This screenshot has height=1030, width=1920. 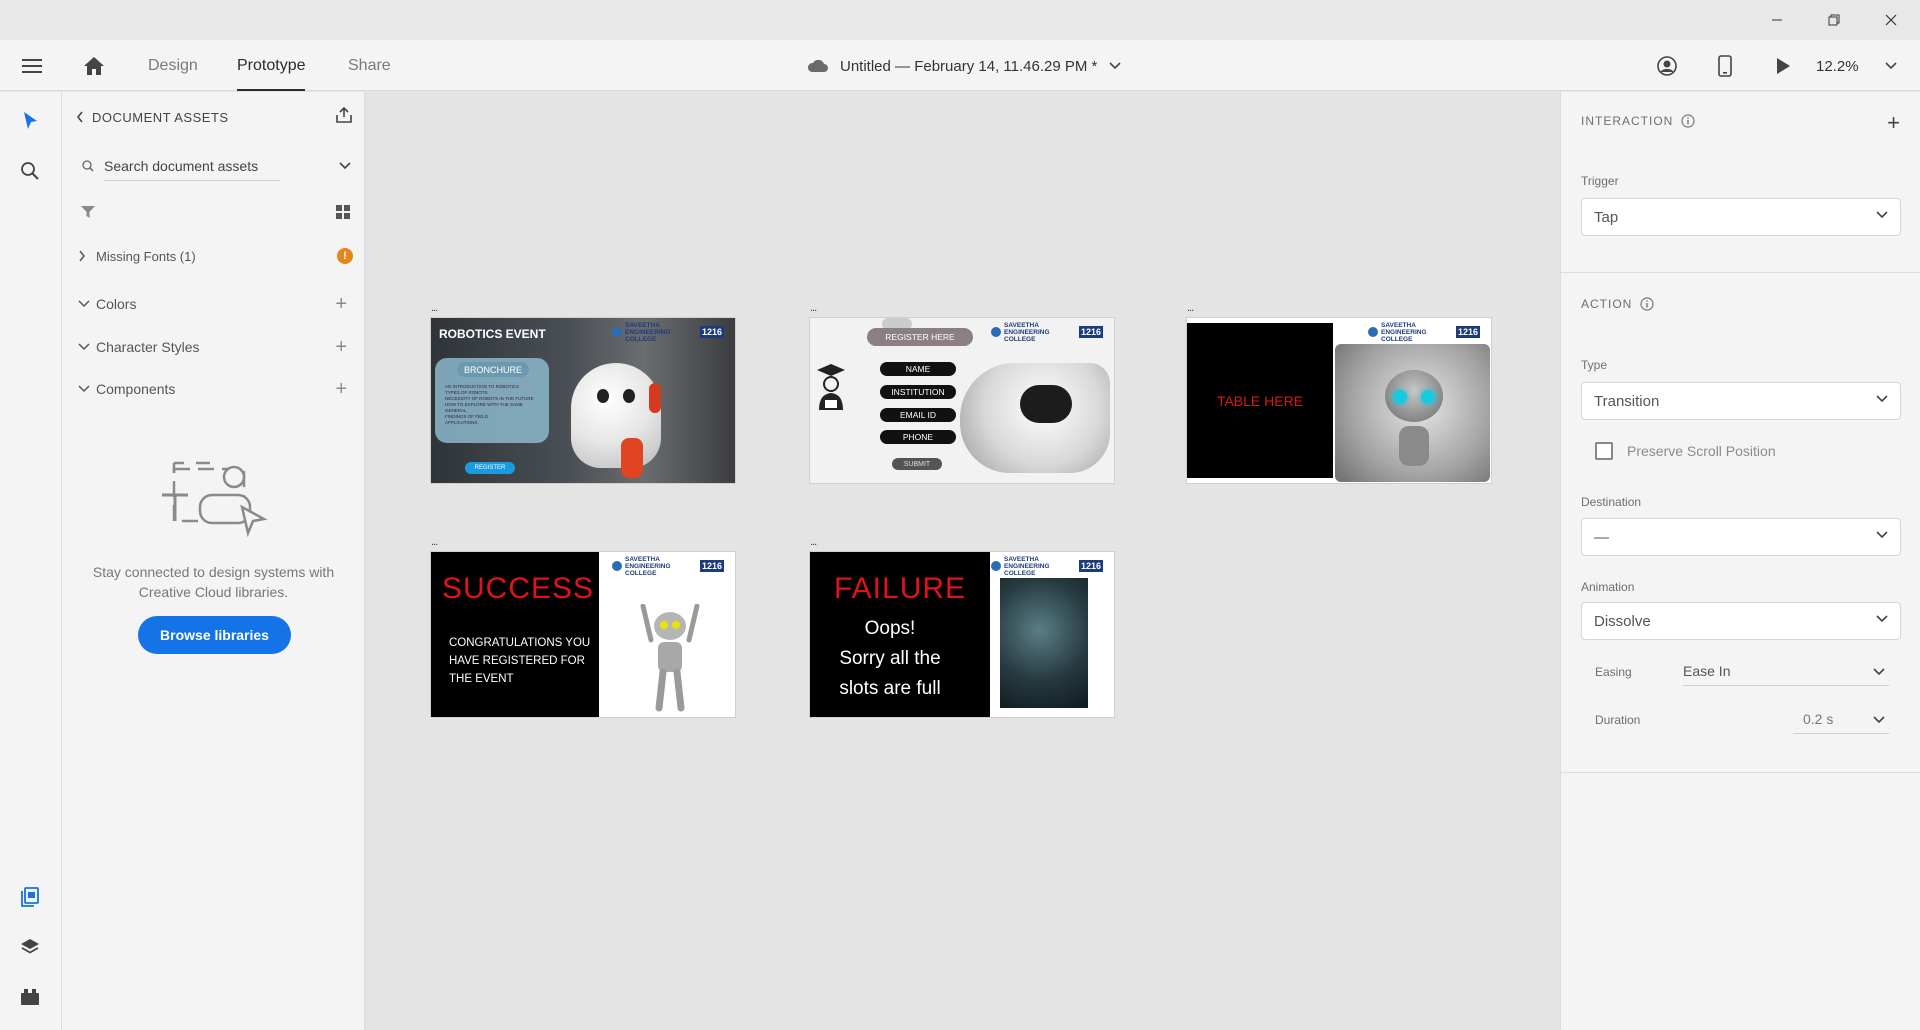 I want to click on grid-view-icon, so click(x=343, y=212).